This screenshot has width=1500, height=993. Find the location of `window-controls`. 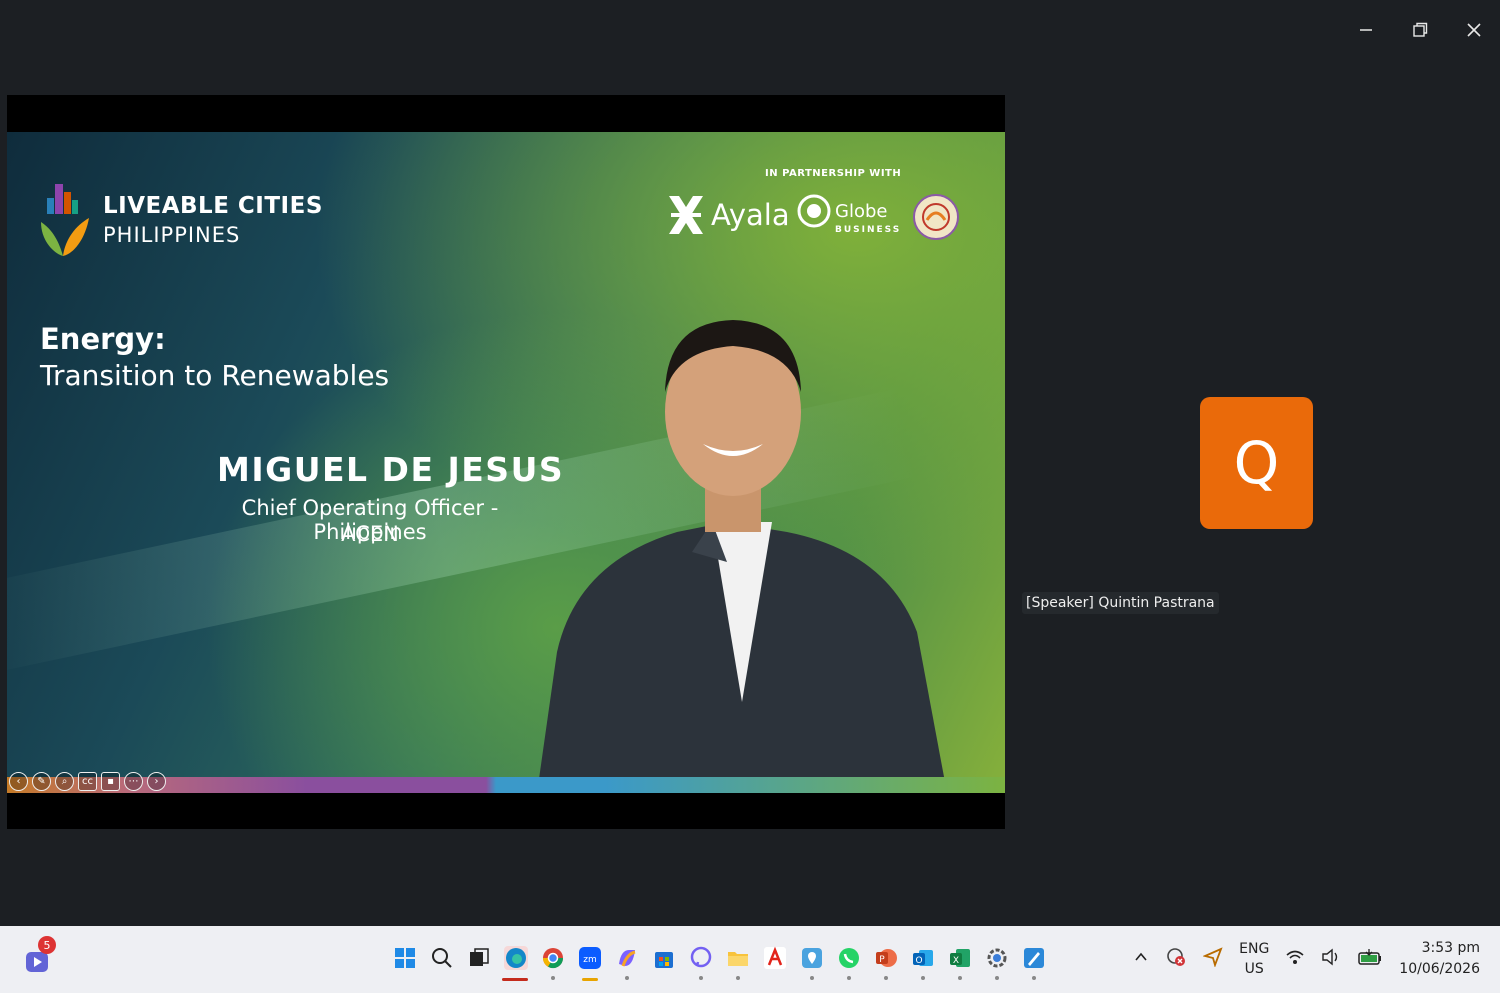

window-controls is located at coordinates (1420, 30).